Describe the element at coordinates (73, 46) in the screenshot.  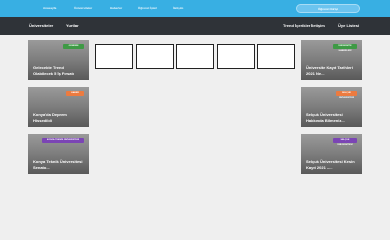
I see `category-badge: GÜNDEM` at that location.